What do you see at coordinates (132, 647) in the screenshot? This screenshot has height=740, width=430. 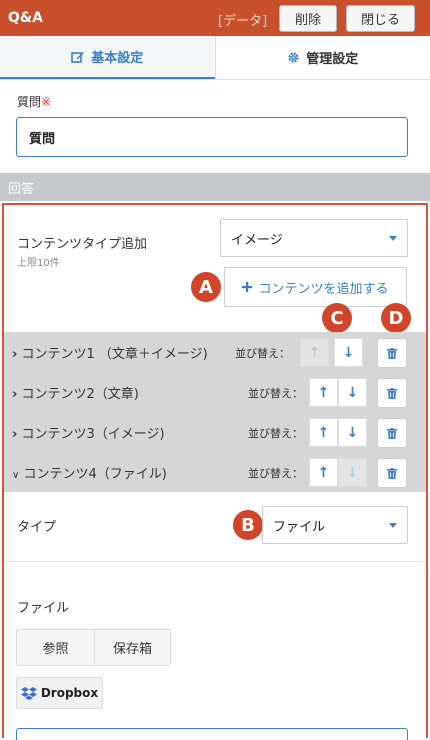 I see `storage-box-button: 保存箱` at bounding box center [132, 647].